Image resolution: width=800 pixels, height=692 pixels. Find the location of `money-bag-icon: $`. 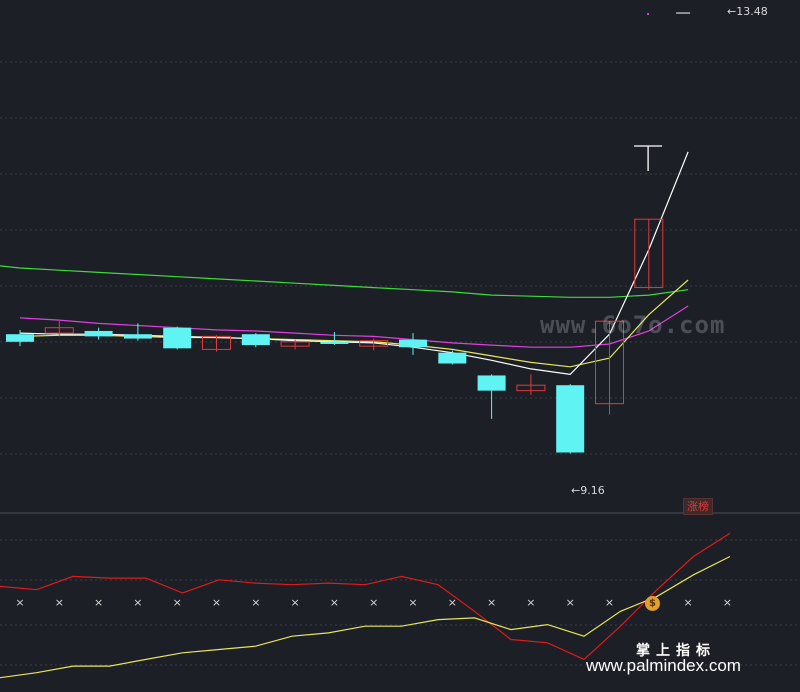

money-bag-icon: $ is located at coordinates (652, 603).